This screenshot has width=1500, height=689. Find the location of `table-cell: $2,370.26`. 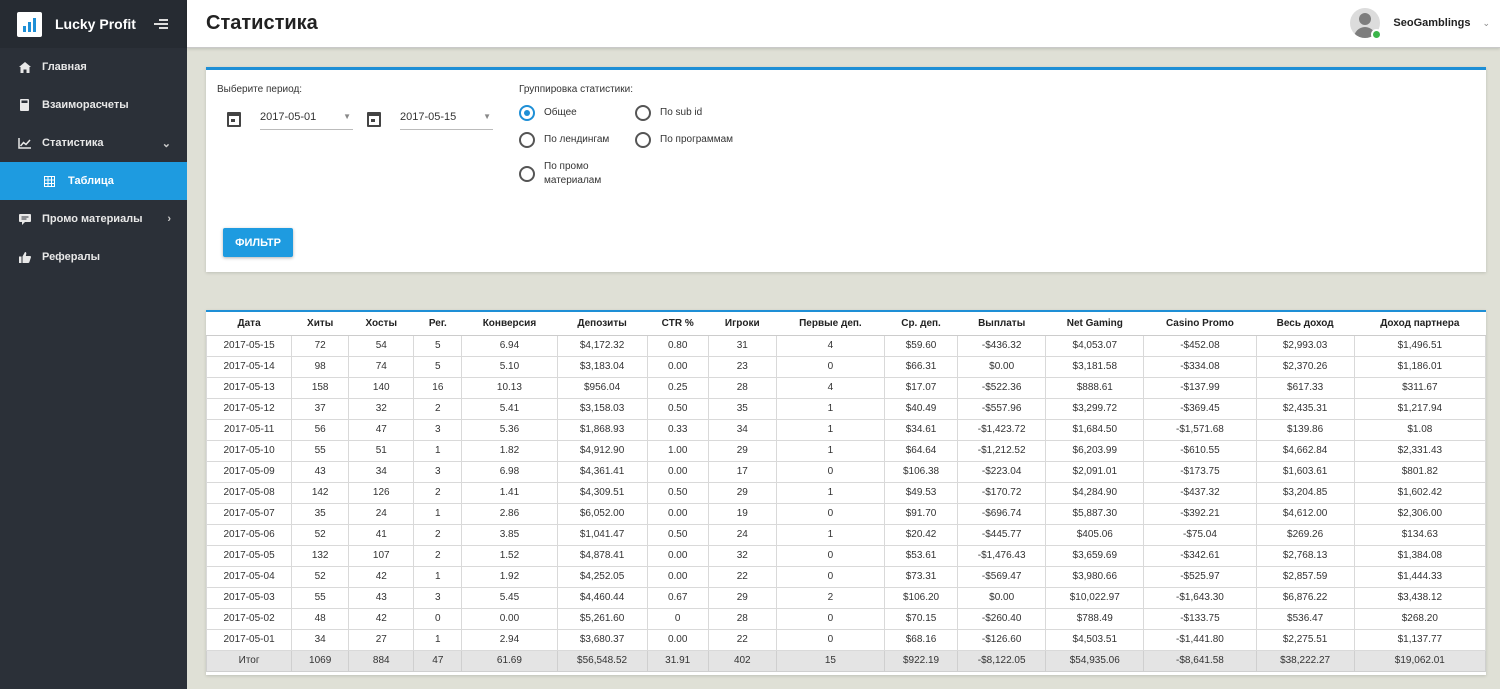

table-cell: $2,370.26 is located at coordinates (1305, 366).